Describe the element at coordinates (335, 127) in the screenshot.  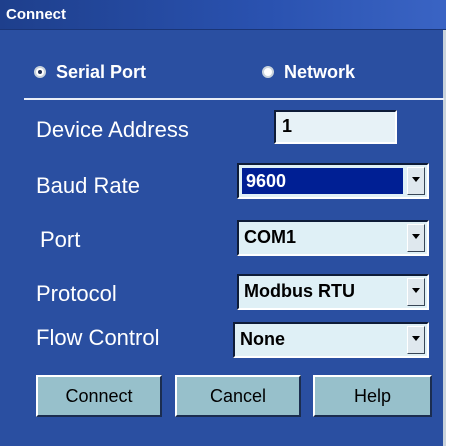
I see `device-address-input: 1` at that location.